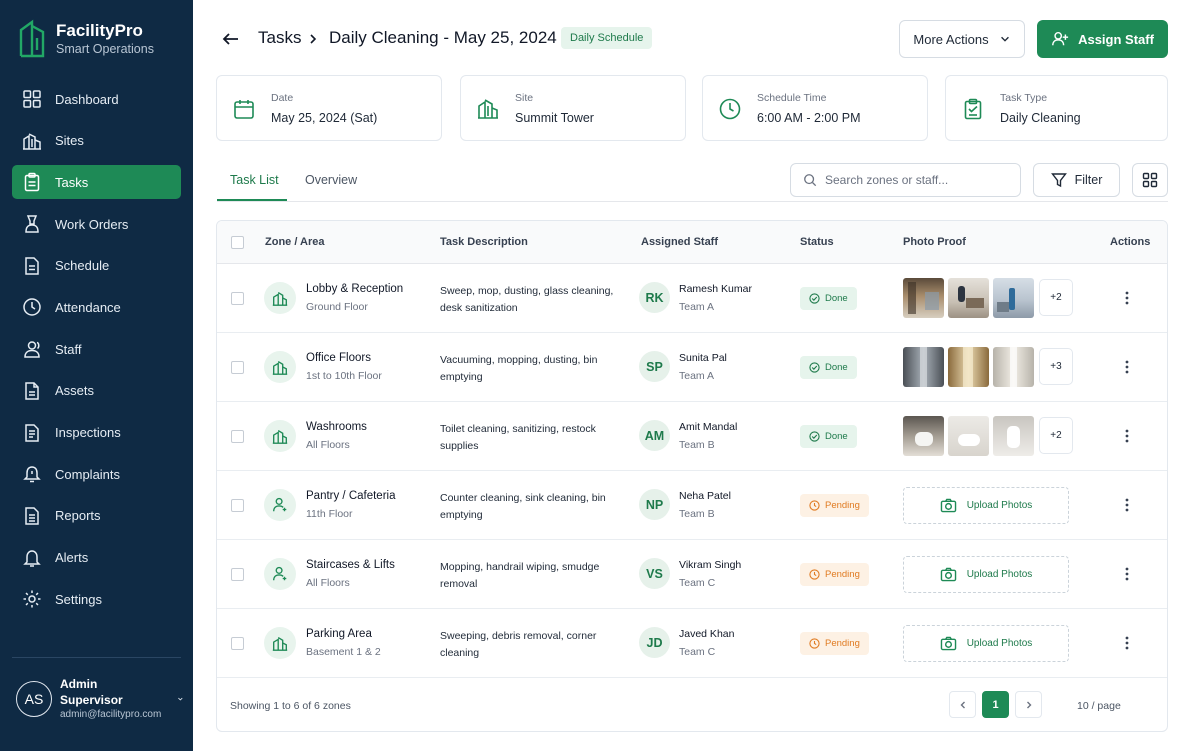 The height and width of the screenshot is (751, 1200). What do you see at coordinates (32, 432) in the screenshot?
I see `checklist-icon` at bounding box center [32, 432].